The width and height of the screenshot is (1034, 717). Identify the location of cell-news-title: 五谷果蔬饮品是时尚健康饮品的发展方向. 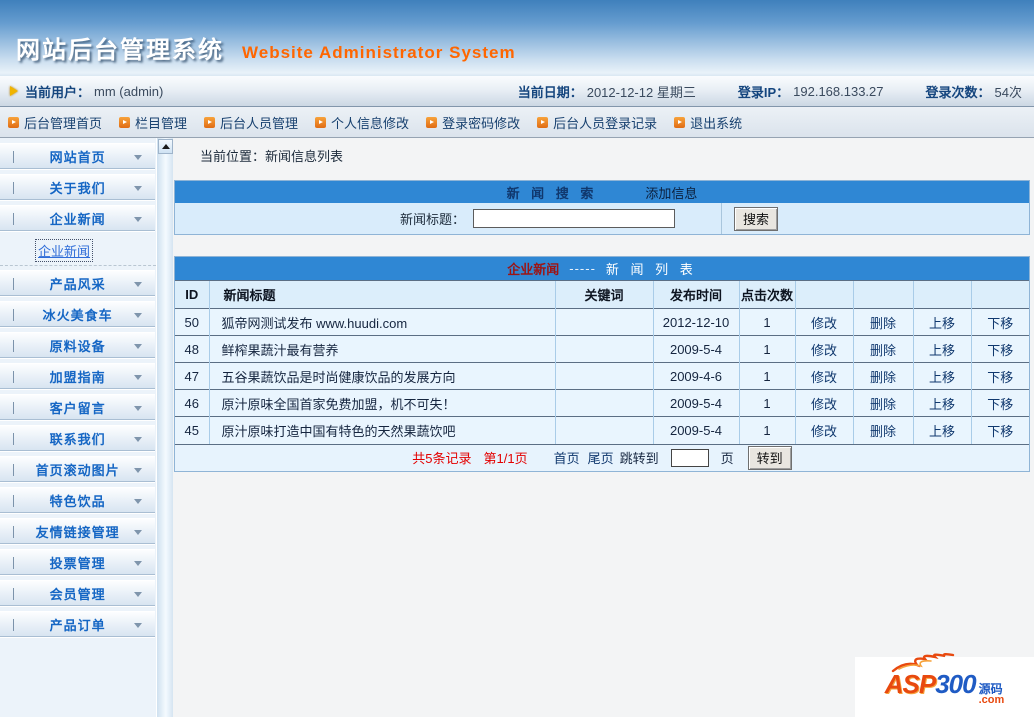
(381, 376).